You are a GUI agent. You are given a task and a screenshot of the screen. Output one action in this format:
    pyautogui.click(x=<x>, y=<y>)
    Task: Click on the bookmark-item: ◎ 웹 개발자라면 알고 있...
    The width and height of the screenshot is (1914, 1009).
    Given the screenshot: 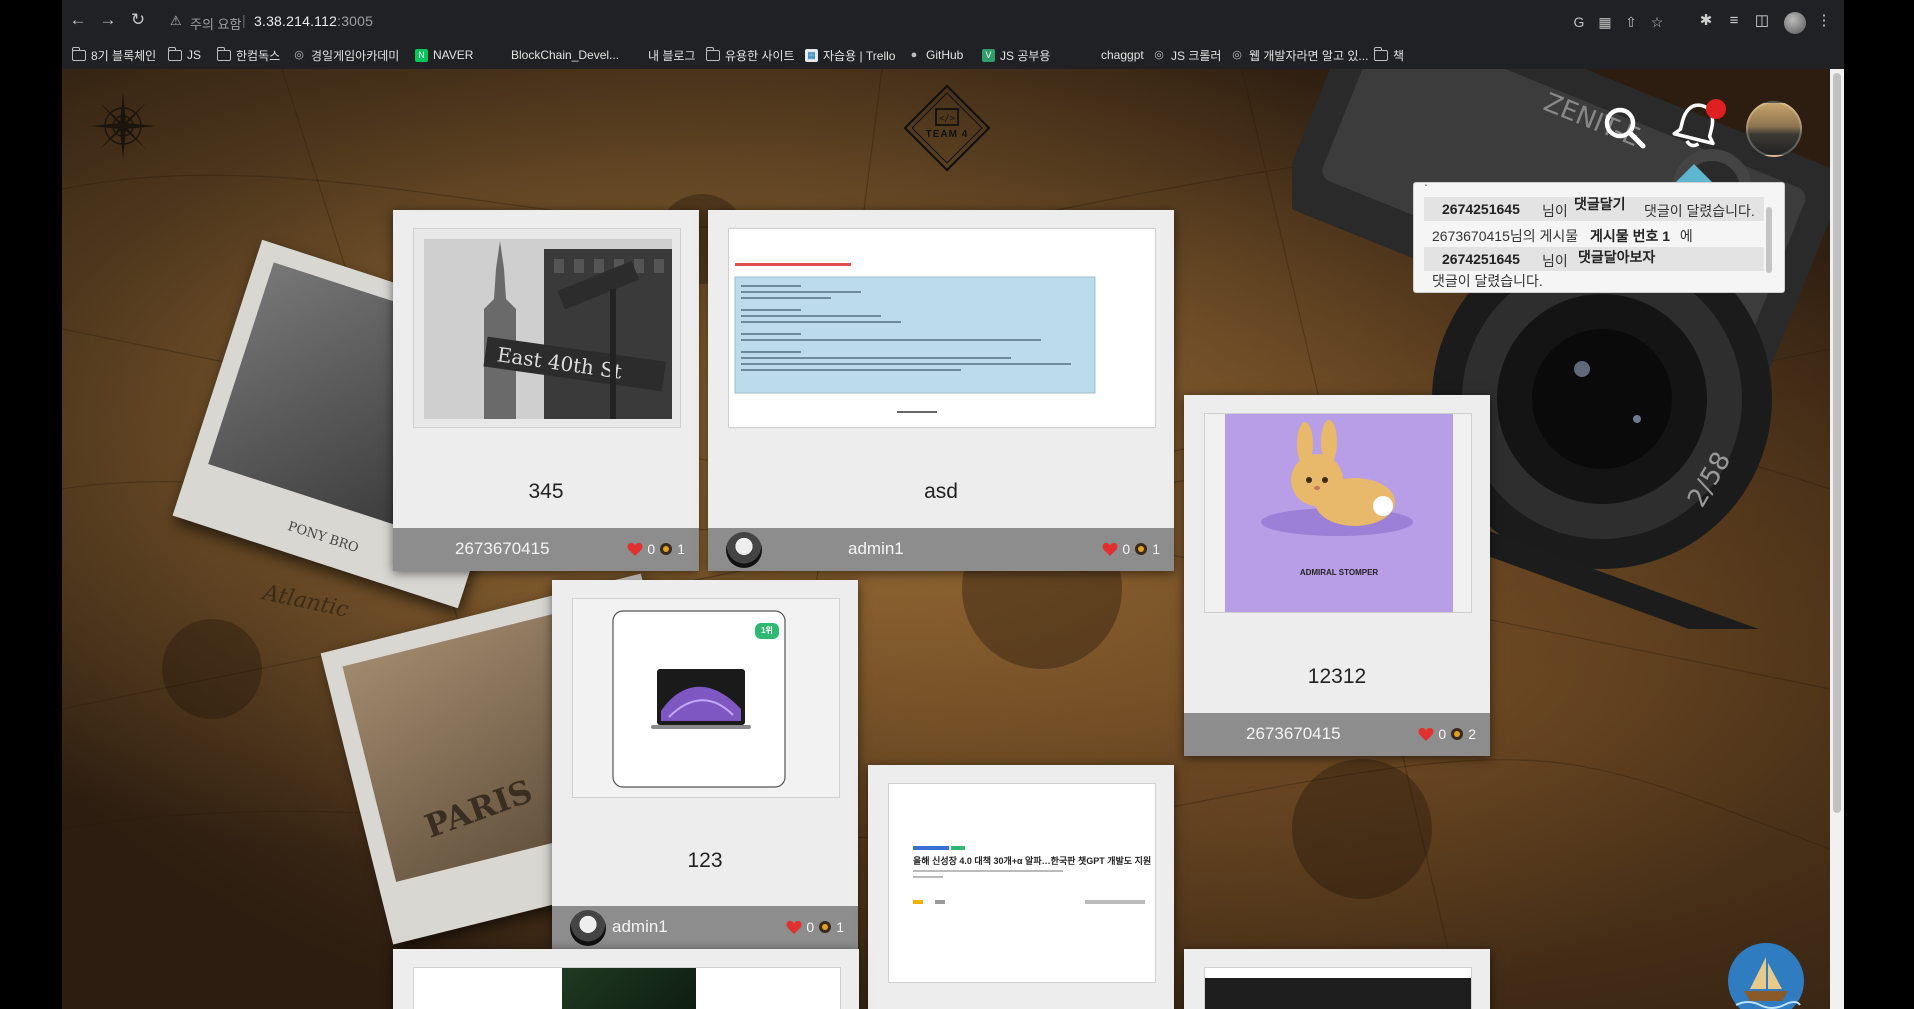 What is the action you would take?
    pyautogui.click(x=1299, y=55)
    